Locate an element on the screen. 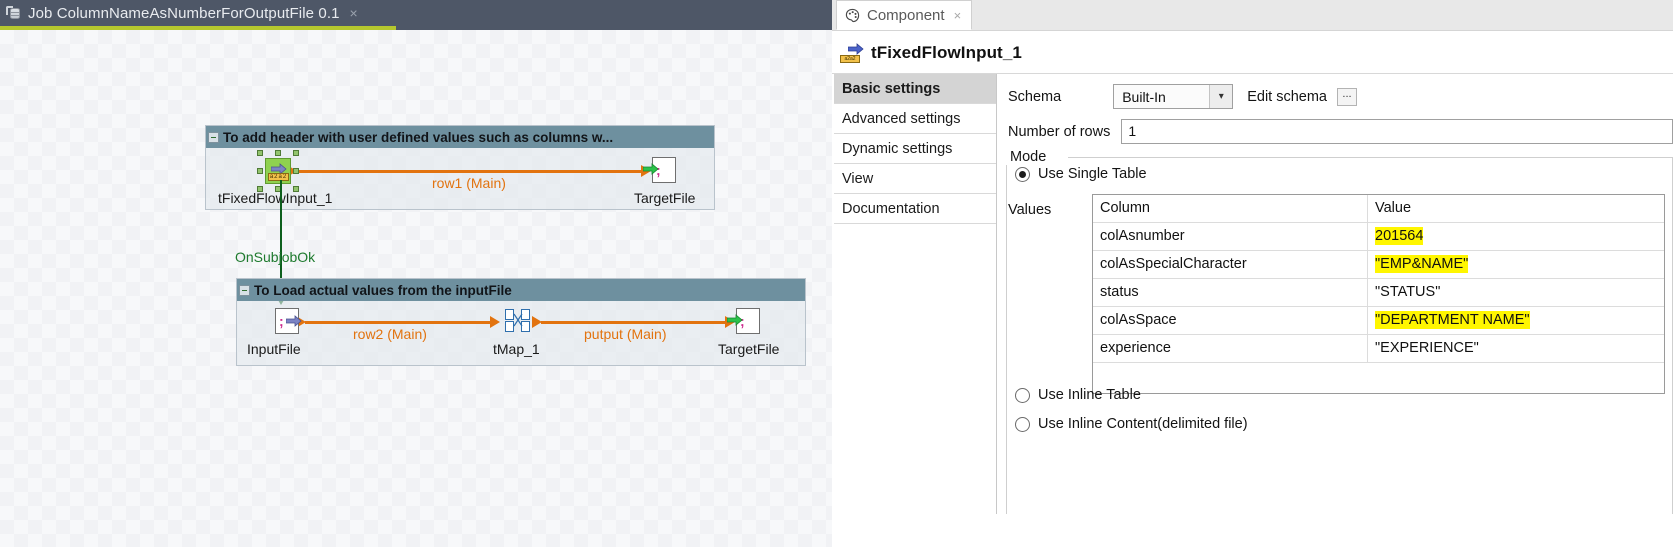  values-header-column: Column is located at coordinates (1230, 208).